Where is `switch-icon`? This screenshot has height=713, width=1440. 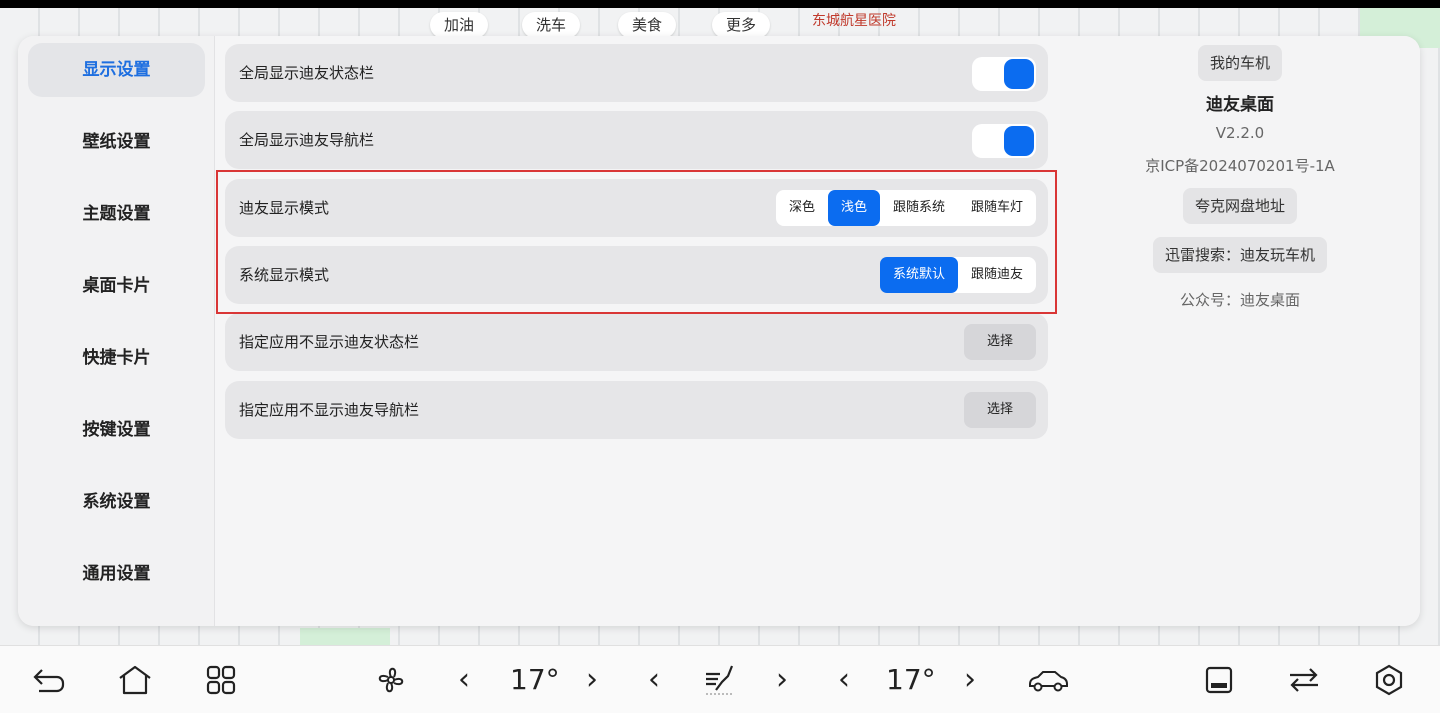
switch-icon is located at coordinates (1304, 679).